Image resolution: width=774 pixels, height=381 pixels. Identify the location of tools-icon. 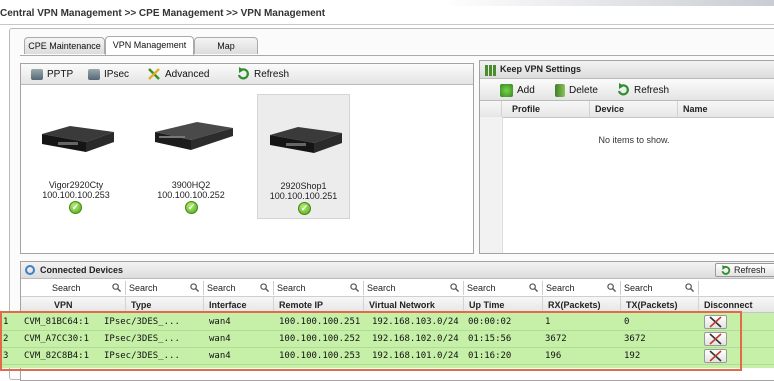
(154, 74).